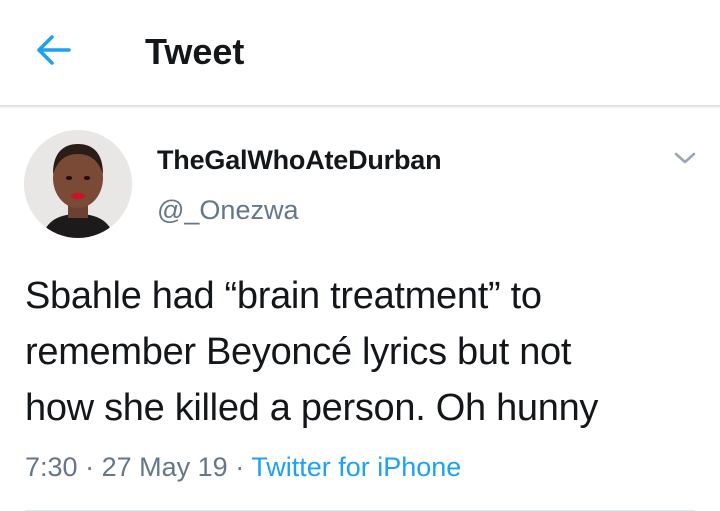 The image size is (720, 511). Describe the element at coordinates (299, 160) in the screenshot. I see `display-name: TheGalWhoAteDurban` at that location.